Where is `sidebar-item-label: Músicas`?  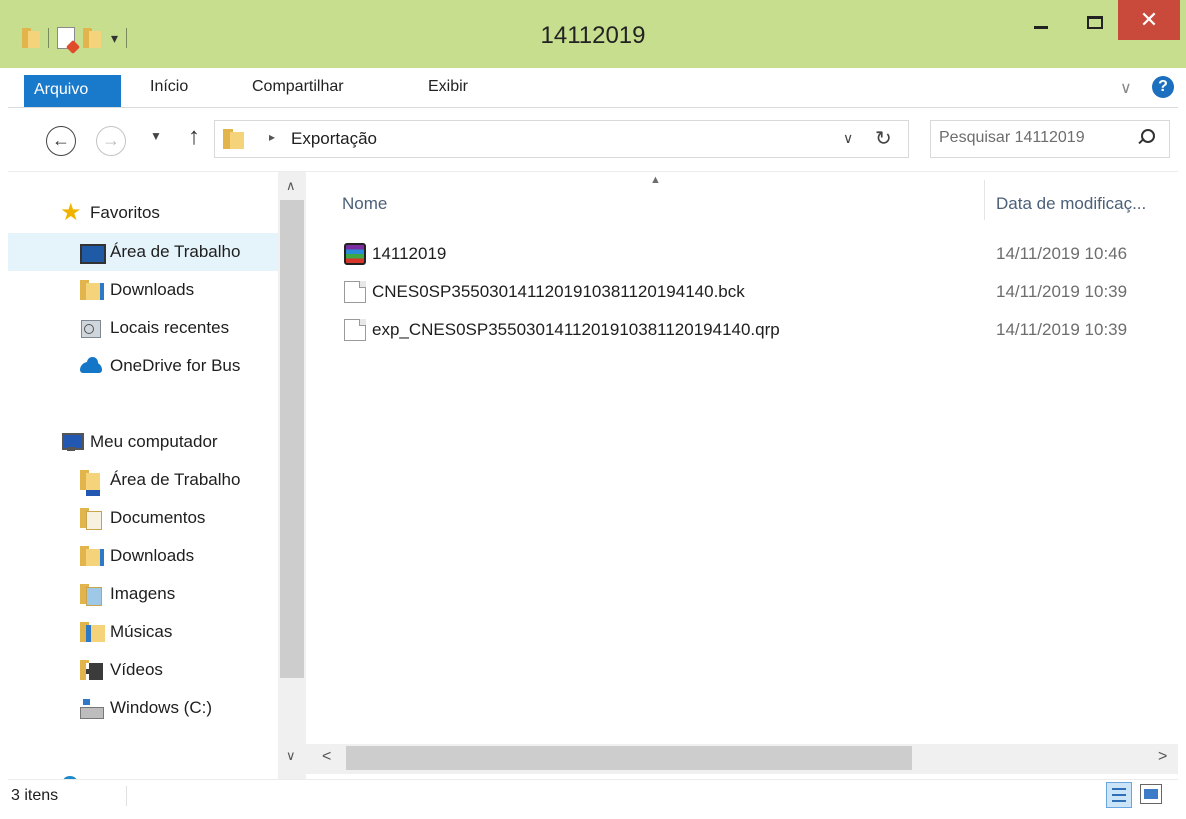
sidebar-item-label: Músicas is located at coordinates (141, 631).